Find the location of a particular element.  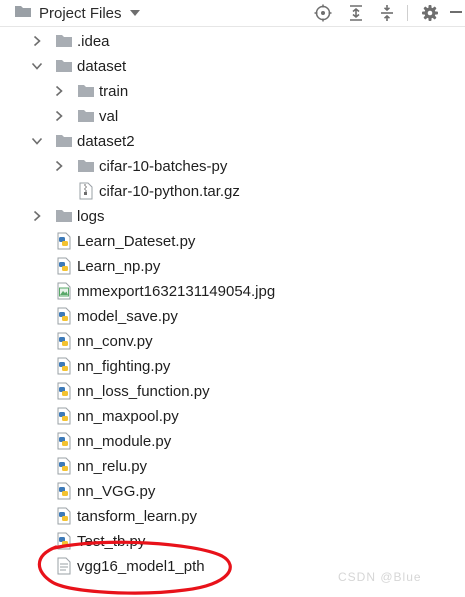

tree-item-label: cifar-10-python.tar.gz is located at coordinates (169, 191).